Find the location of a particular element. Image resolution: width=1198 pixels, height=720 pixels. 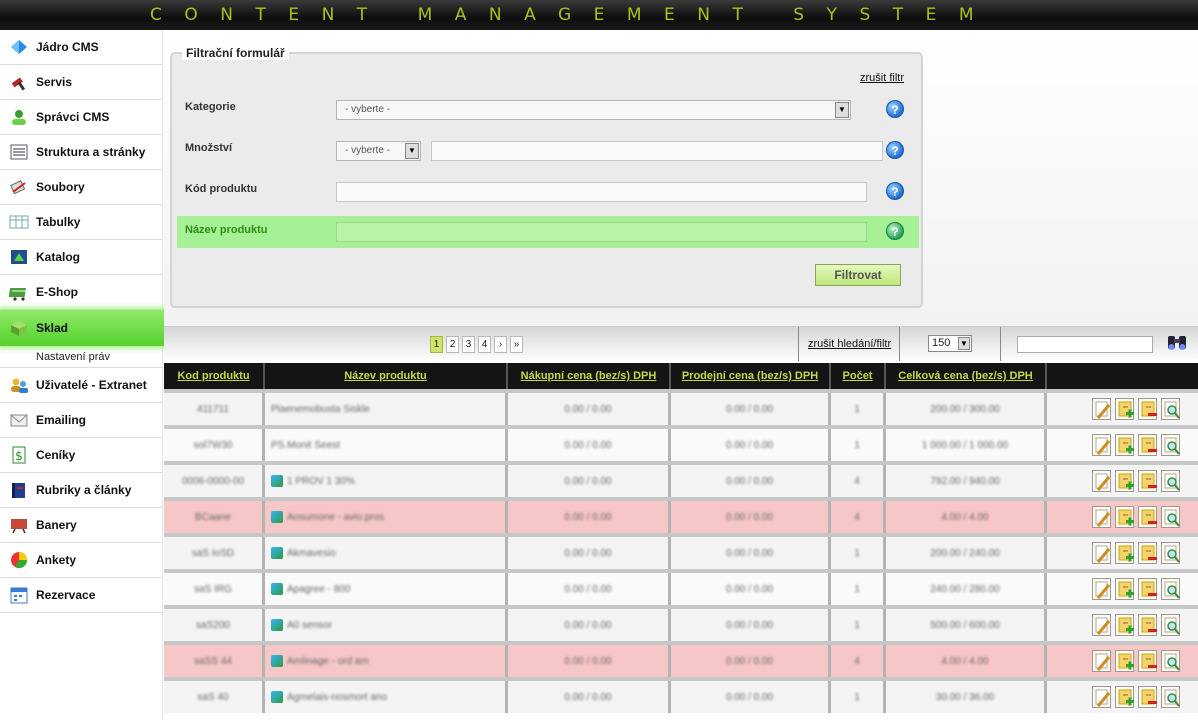

sidebar-item-user-group: Uživatelé - Extranet is located at coordinates (81, 385).